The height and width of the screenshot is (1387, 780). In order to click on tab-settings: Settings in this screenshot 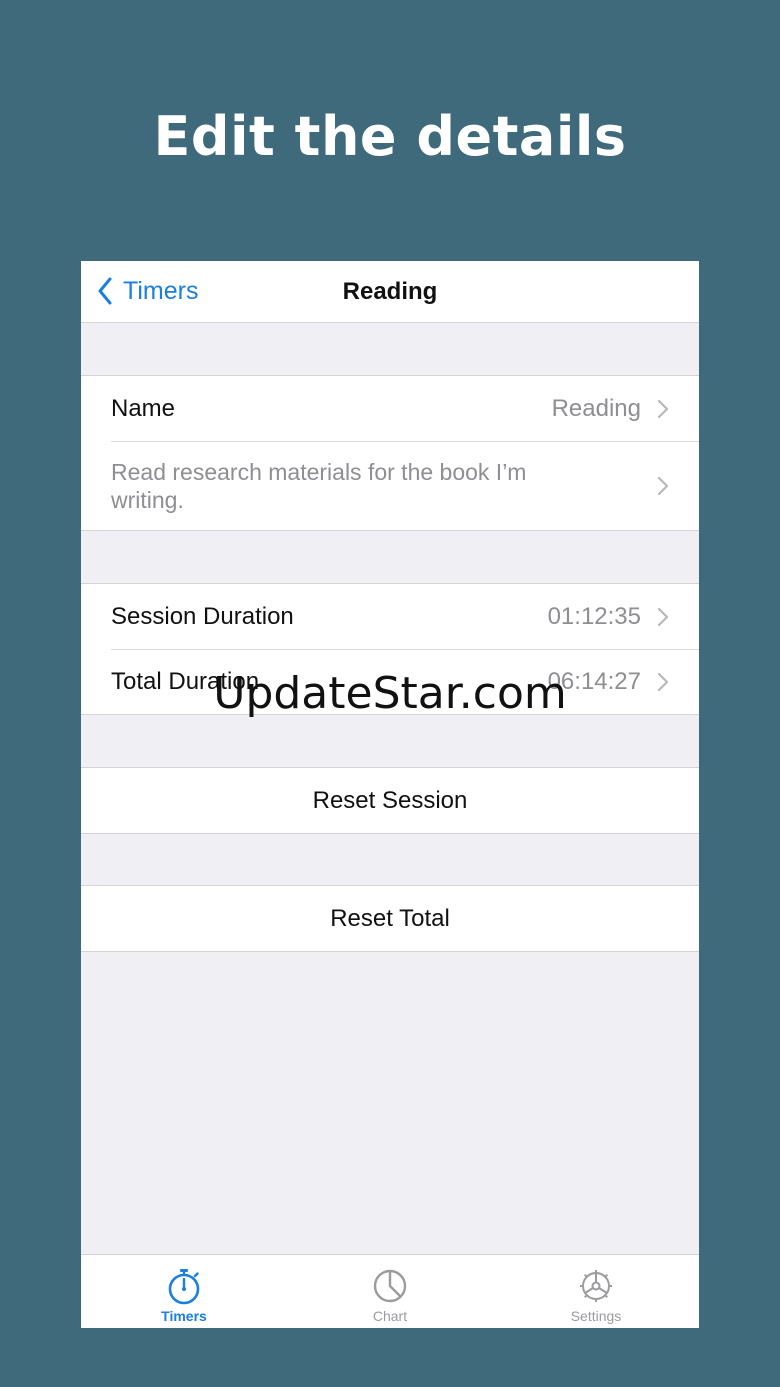, I will do `click(596, 1291)`.